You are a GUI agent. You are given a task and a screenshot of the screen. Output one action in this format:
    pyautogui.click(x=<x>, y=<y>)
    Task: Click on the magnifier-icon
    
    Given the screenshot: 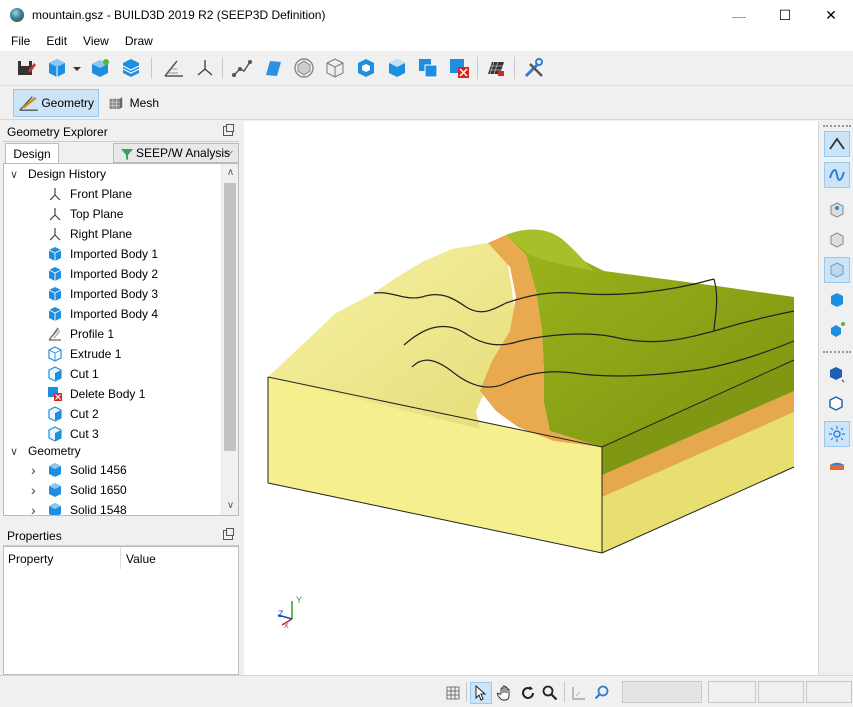 What is the action you would take?
    pyautogui.click(x=550, y=693)
    